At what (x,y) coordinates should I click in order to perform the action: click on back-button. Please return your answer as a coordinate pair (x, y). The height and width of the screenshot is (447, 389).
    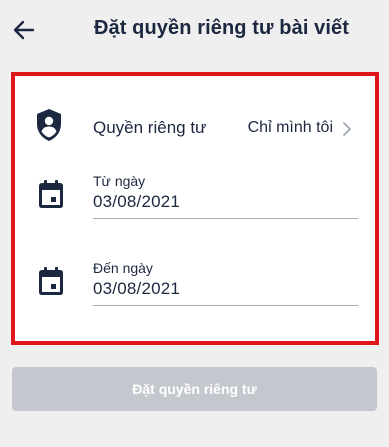
    Looking at the image, I should click on (24, 30).